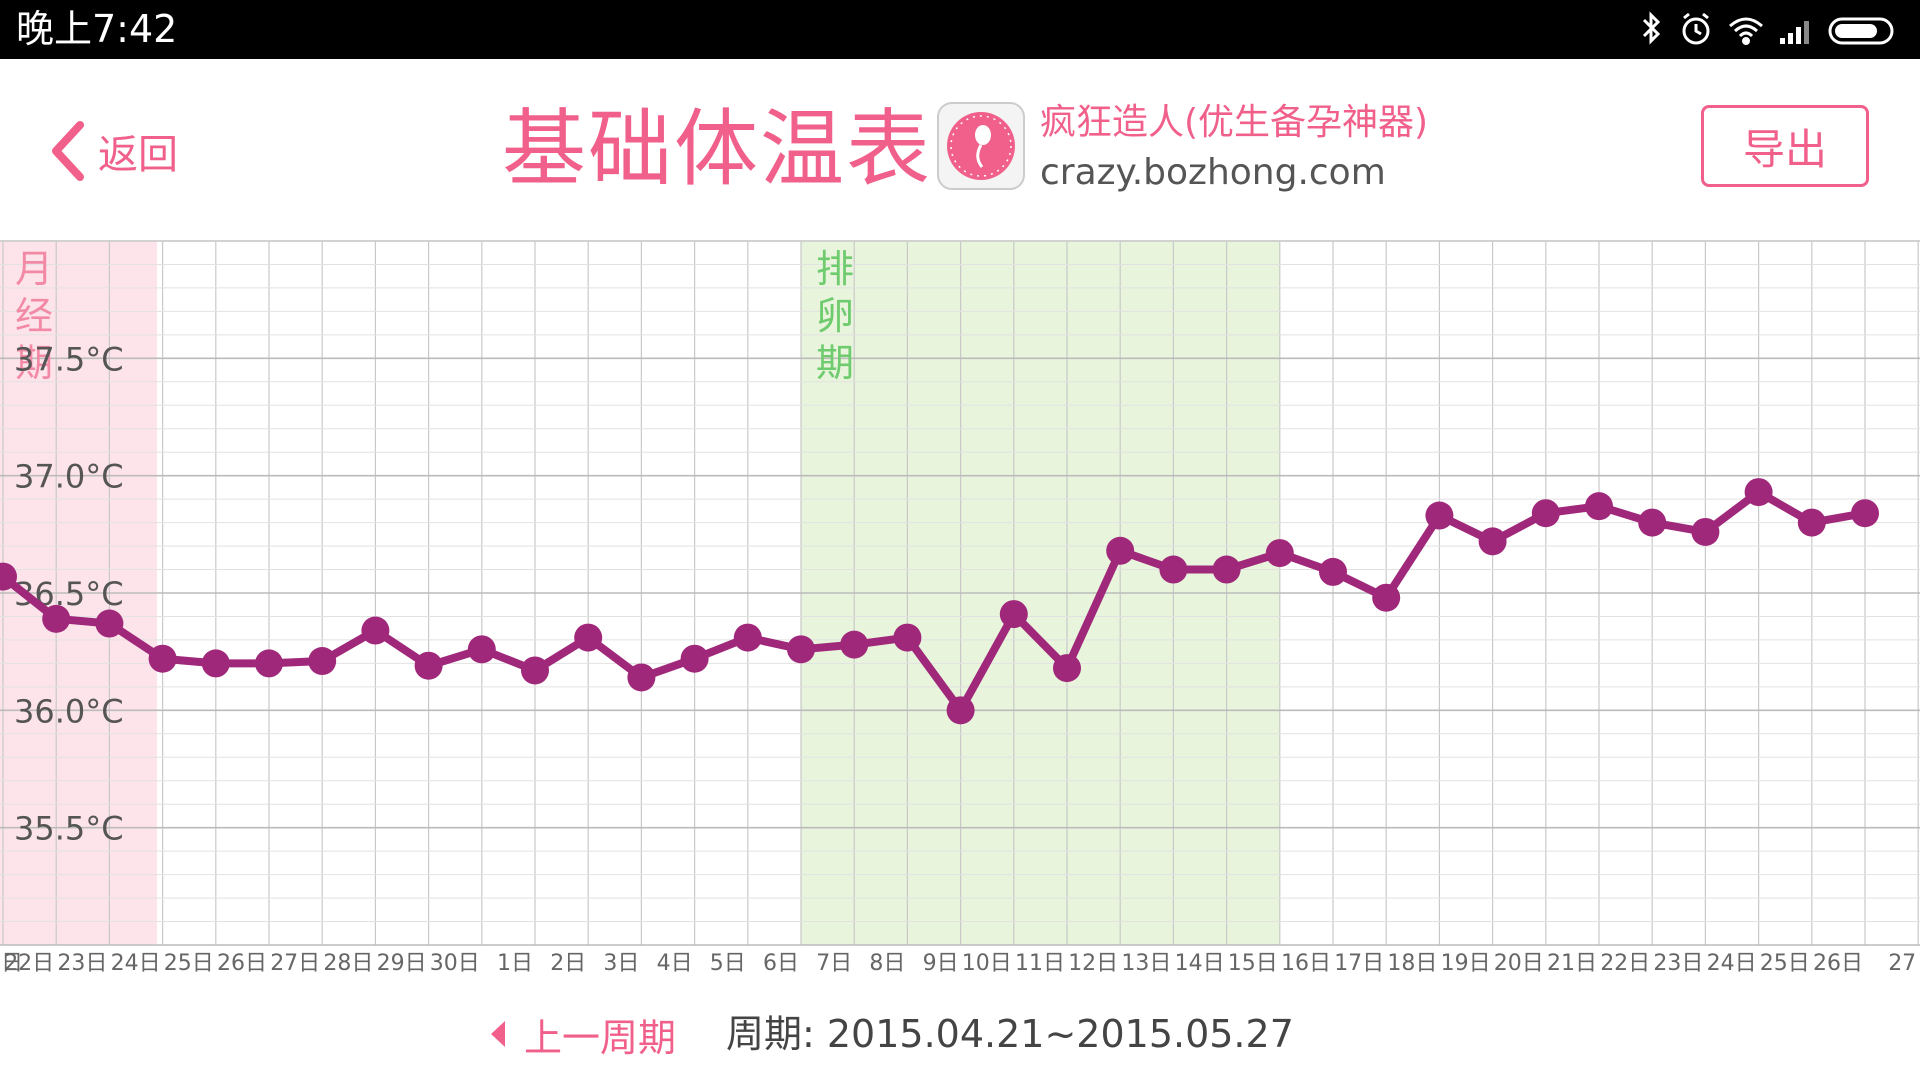 This screenshot has width=1920, height=1080. I want to click on band-label-char: 月, so click(34, 269).